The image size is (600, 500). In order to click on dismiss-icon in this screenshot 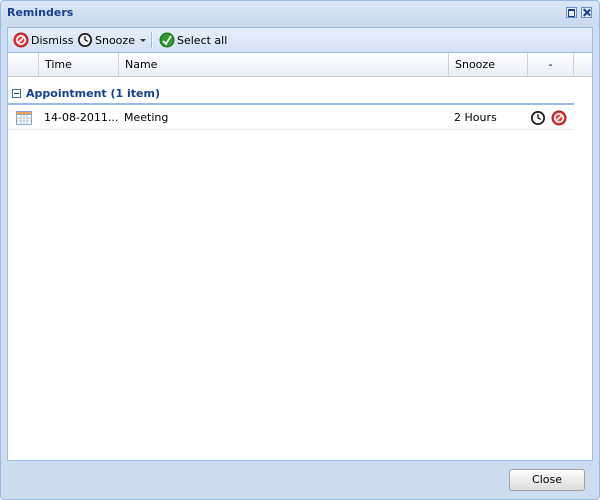, I will do `click(21, 40)`.